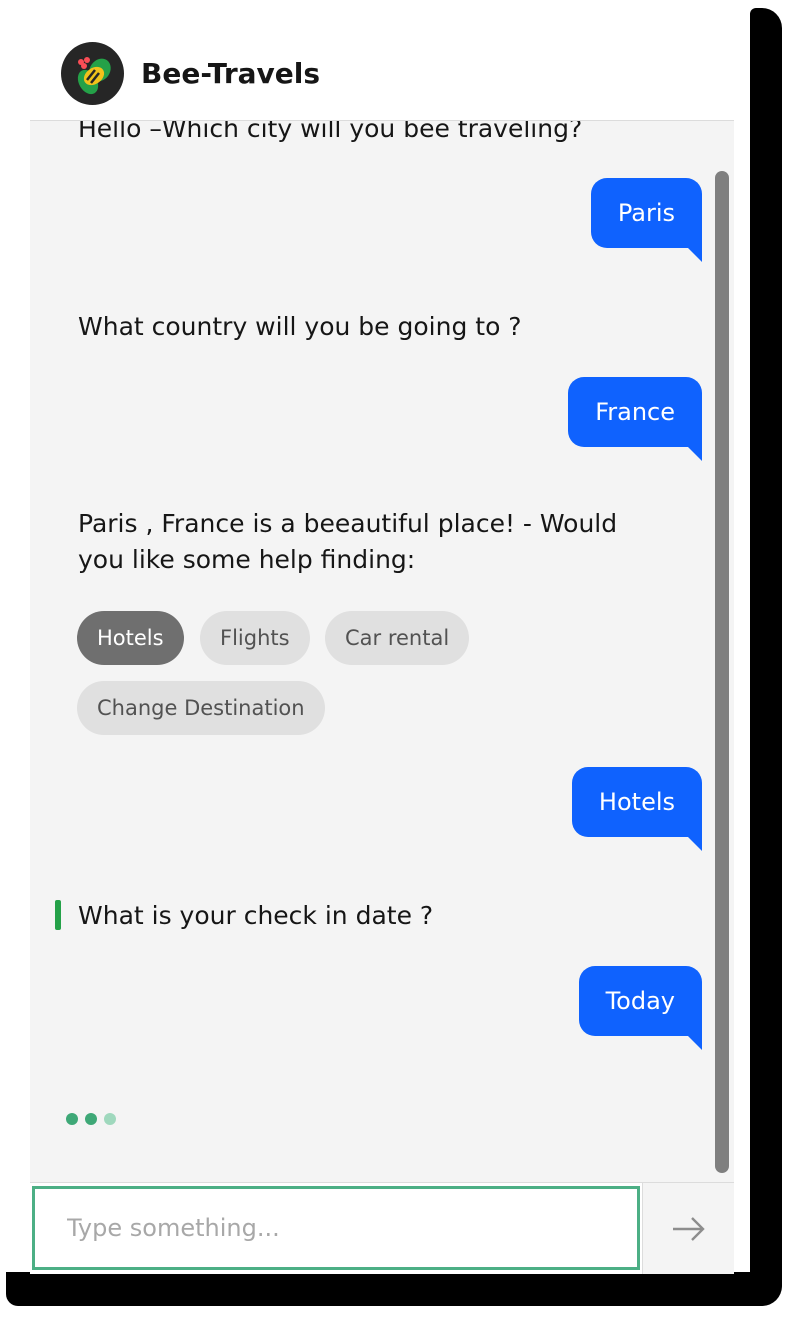  Describe the element at coordinates (635, 412) in the screenshot. I see `user-message-text: France` at that location.